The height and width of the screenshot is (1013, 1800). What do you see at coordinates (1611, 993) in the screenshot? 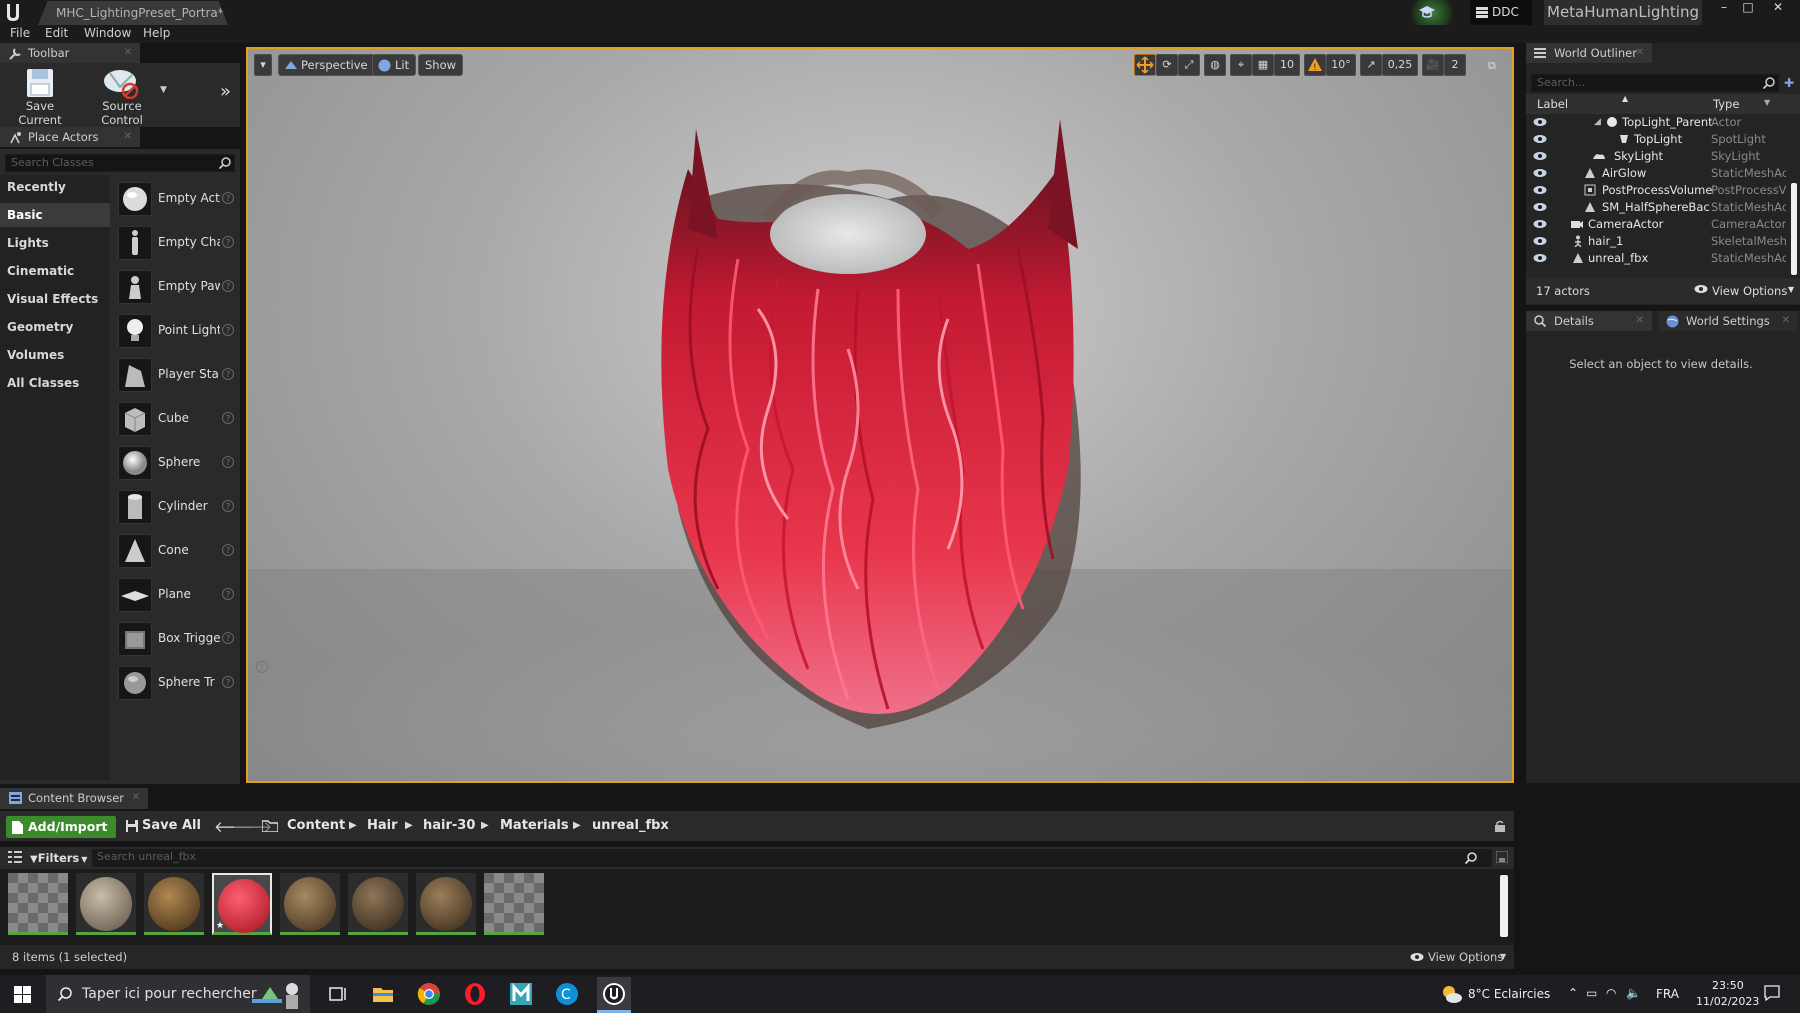
I see `wifi-icon: ◠` at bounding box center [1611, 993].